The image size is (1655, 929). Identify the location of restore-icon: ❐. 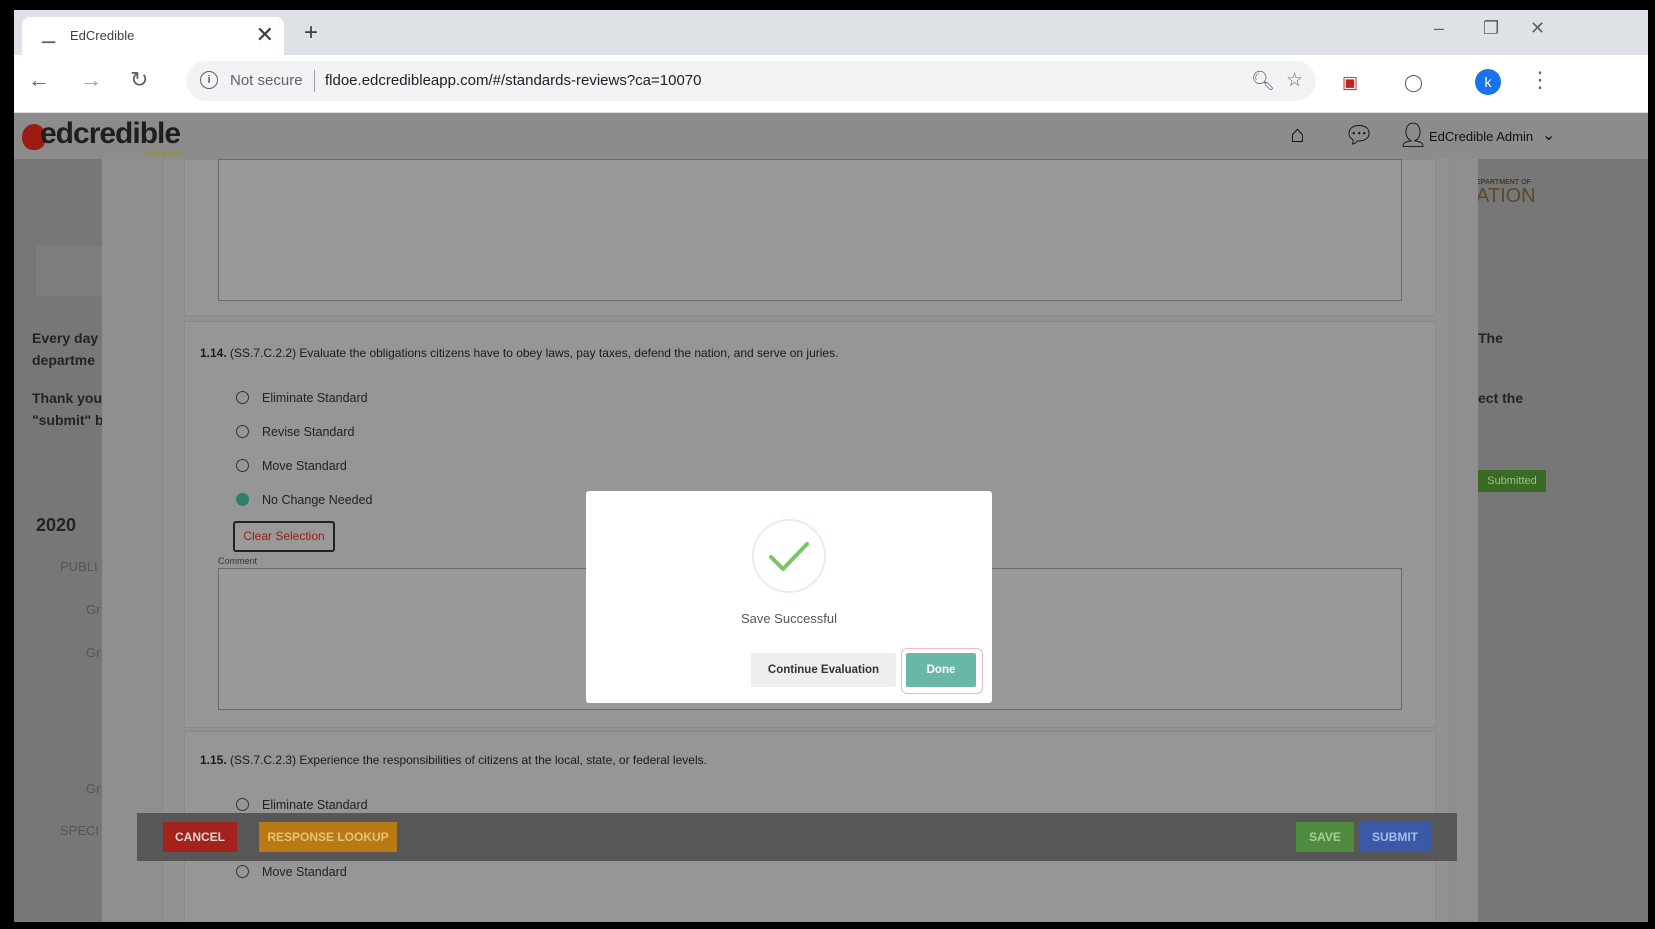
(1491, 28).